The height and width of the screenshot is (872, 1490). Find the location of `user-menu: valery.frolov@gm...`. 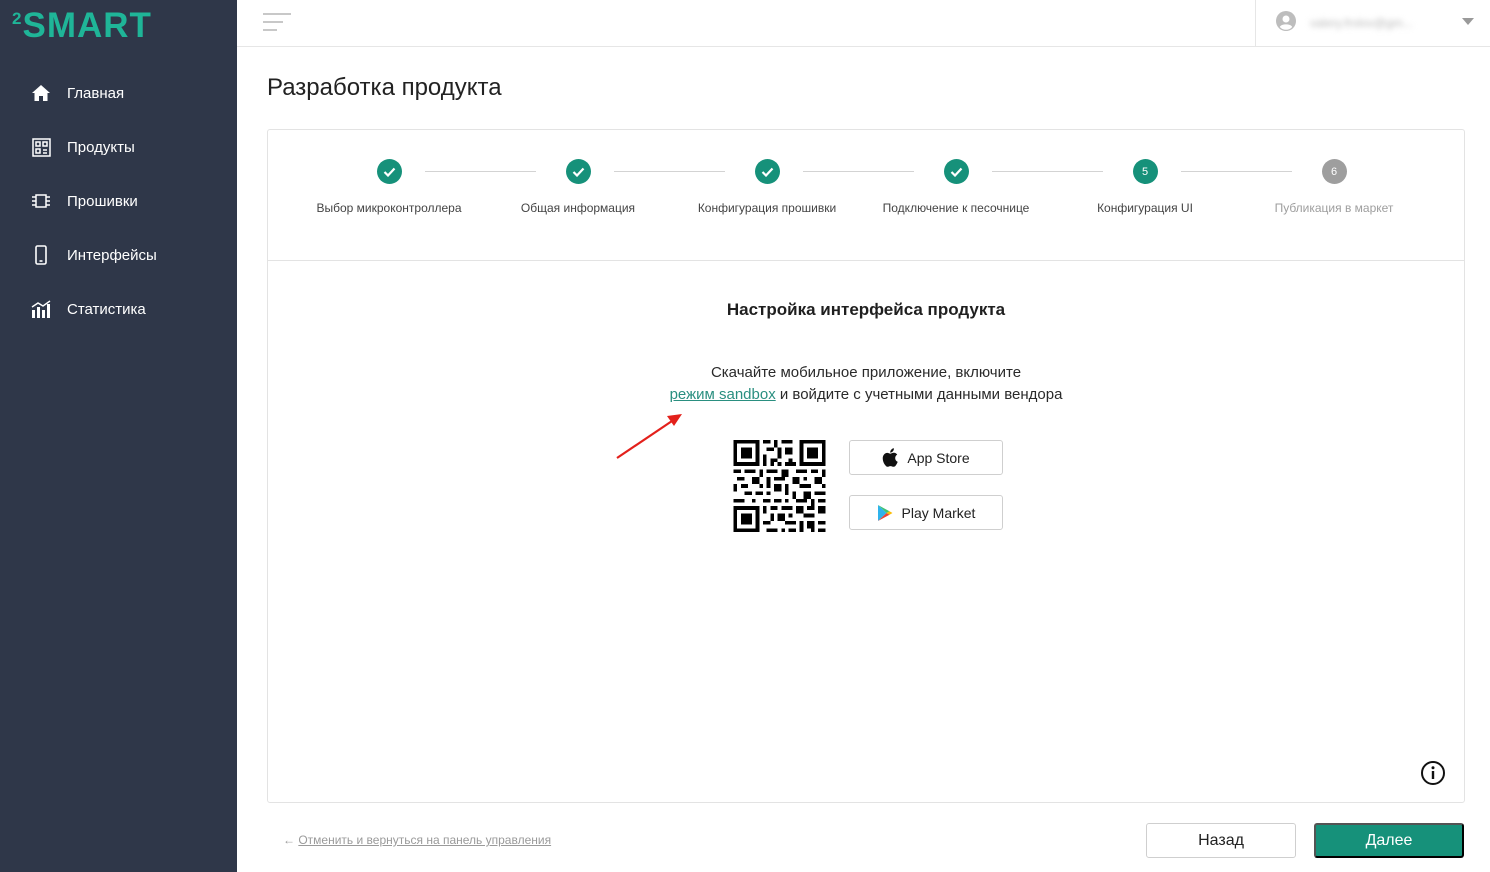

user-menu: valery.frolov@gm... is located at coordinates (1372, 23).